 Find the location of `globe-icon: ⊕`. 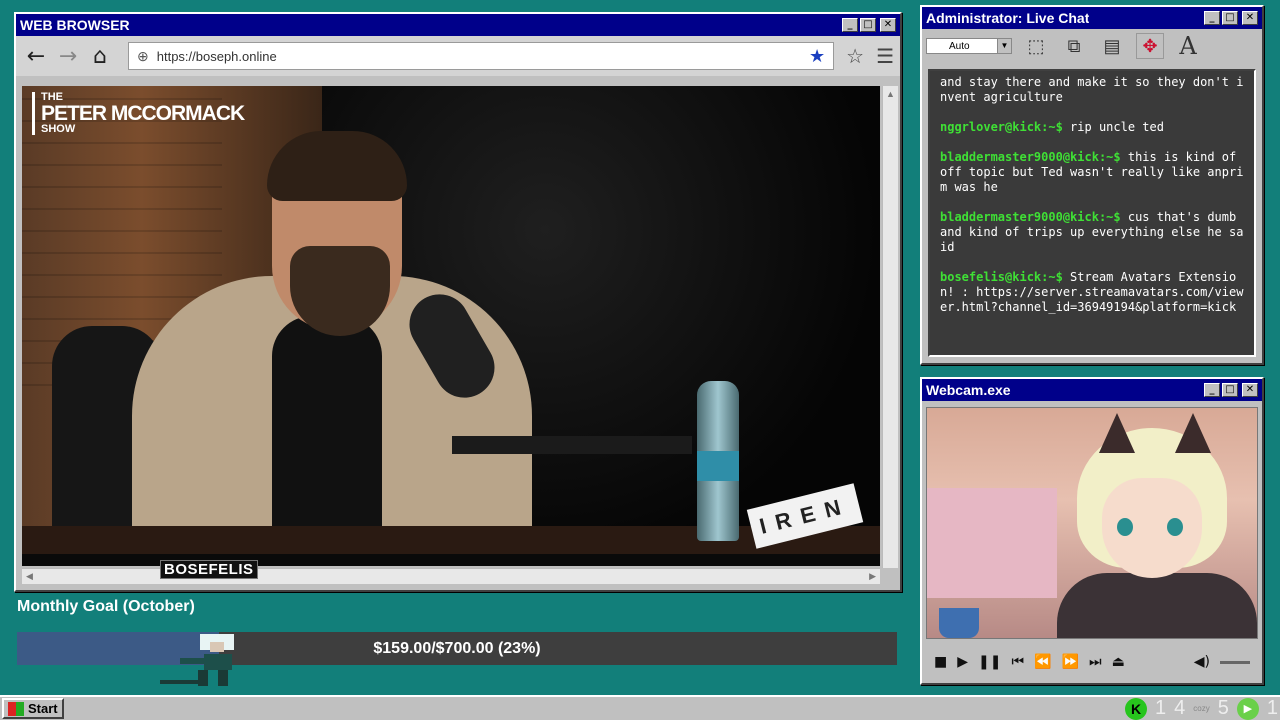

globe-icon: ⊕ is located at coordinates (143, 55).